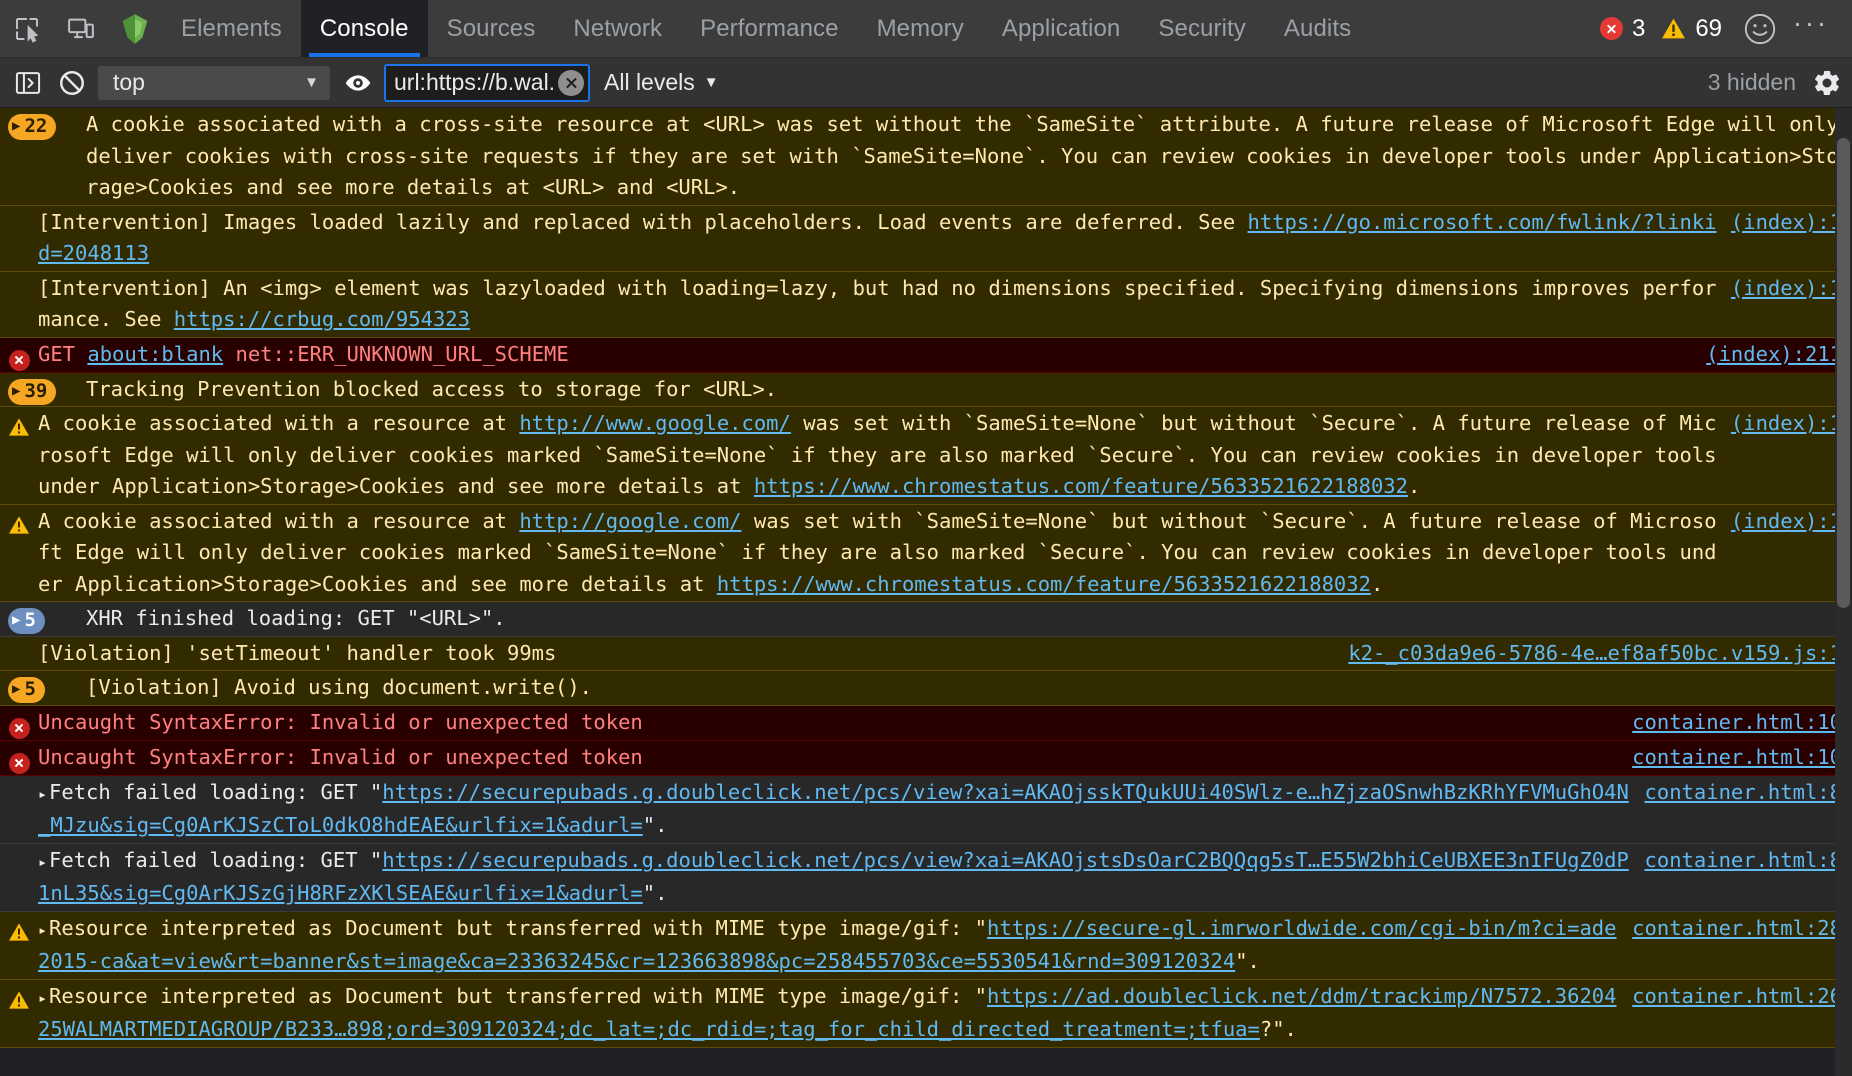 This screenshot has width=1852, height=1076. Describe the element at coordinates (1776, 355) in the screenshot. I see `message-source-link: (index):211` at that location.